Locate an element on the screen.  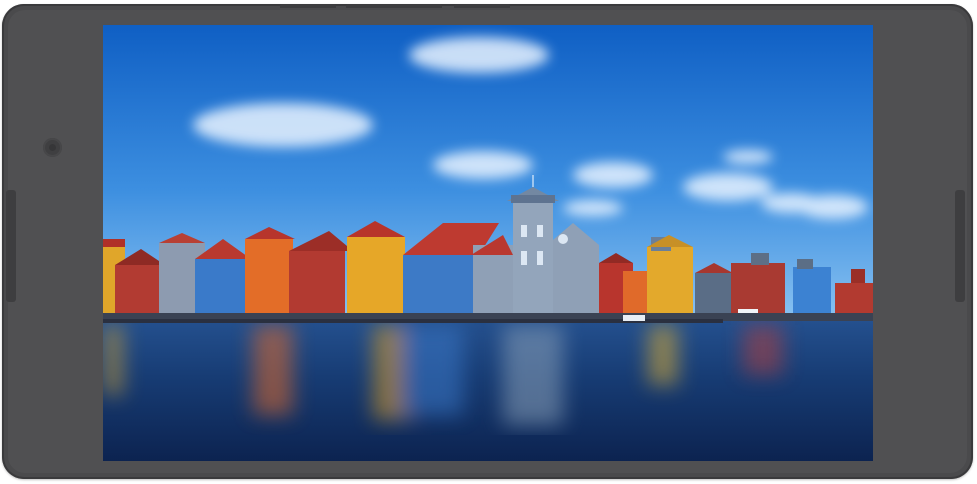
front-camera-icon is located at coordinates (52, 147).